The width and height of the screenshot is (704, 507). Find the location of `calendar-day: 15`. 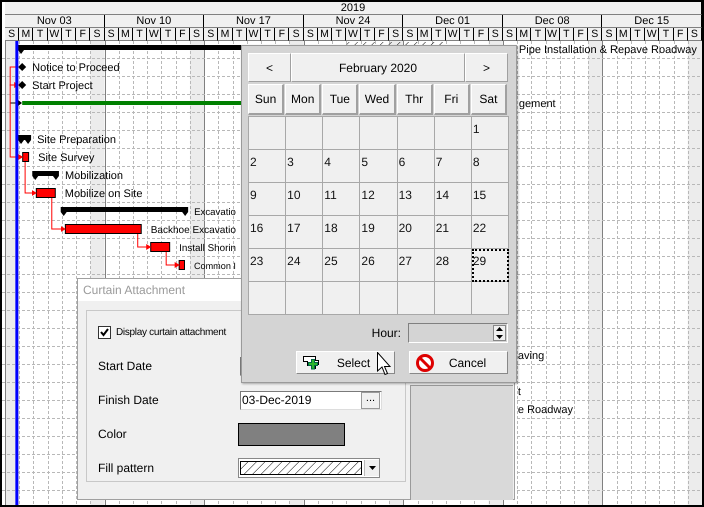

calendar-day: 15 is located at coordinates (490, 199).